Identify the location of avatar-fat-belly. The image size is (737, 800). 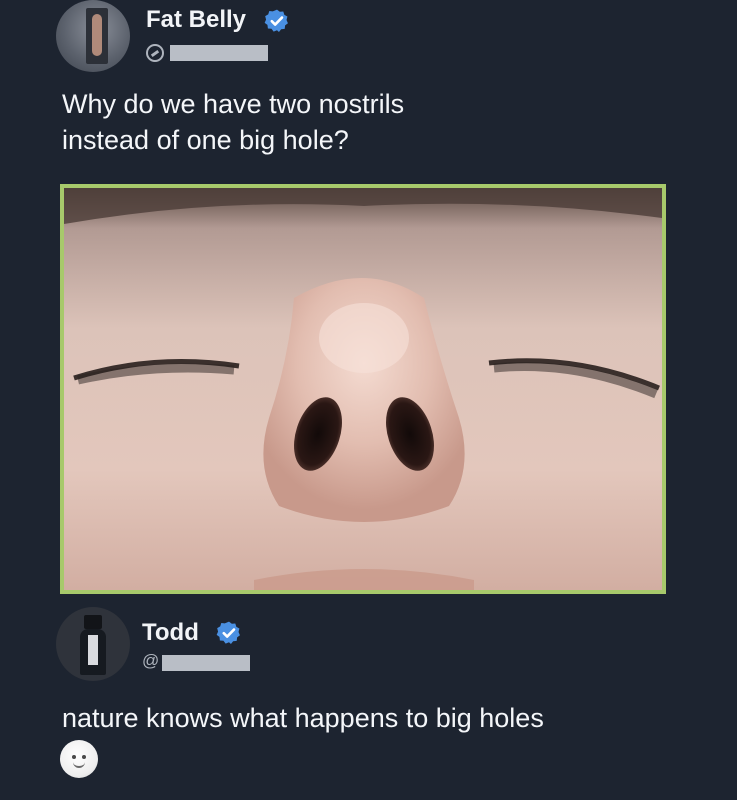
(93, 36).